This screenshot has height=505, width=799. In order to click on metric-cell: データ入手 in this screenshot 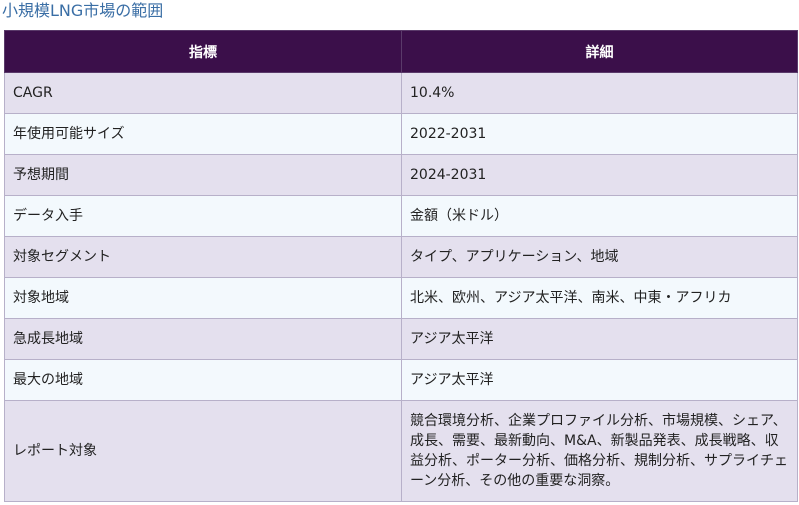, I will do `click(203, 216)`.